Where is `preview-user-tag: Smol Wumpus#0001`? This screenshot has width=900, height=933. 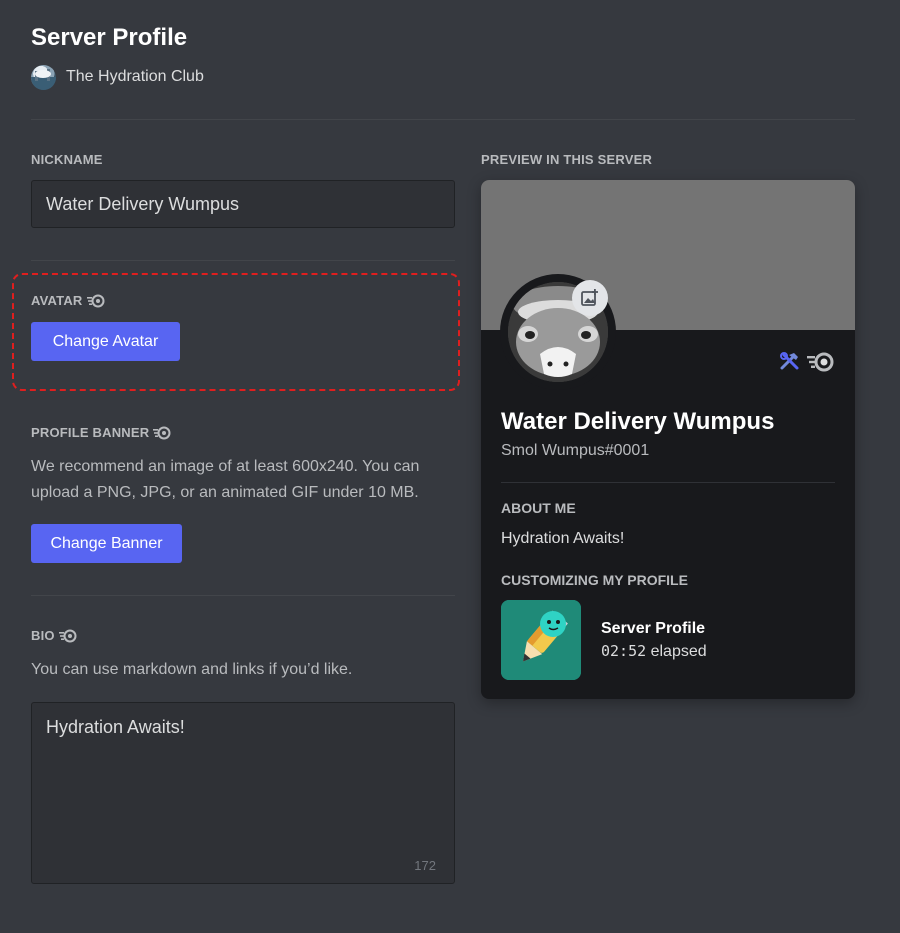
preview-user-tag: Smol Wumpus#0001 is located at coordinates (575, 450).